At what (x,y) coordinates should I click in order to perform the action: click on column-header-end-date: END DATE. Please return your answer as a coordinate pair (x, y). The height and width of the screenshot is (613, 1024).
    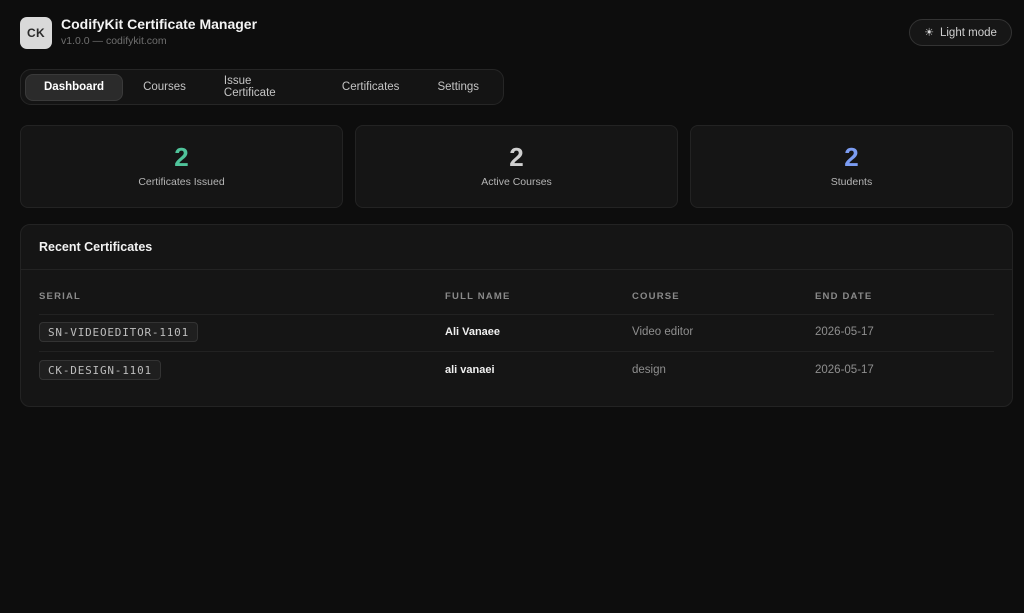
    Looking at the image, I should click on (844, 296).